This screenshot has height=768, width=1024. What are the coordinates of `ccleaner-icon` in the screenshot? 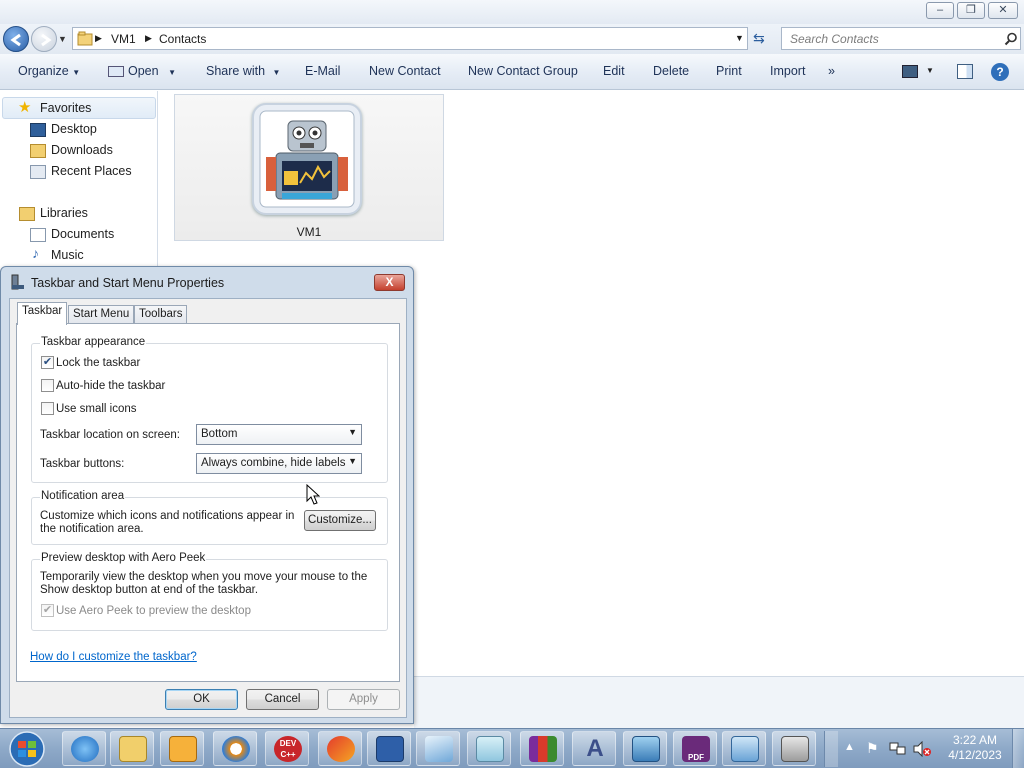 It's located at (341, 749).